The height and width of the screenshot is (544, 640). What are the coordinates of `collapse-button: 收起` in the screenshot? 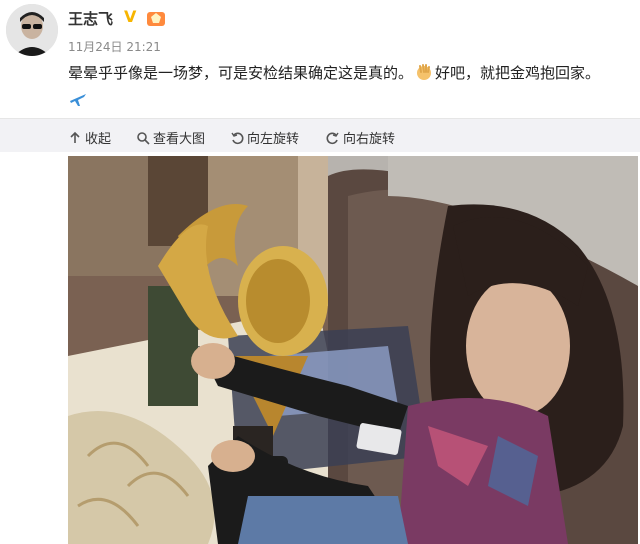 It's located at (89, 137).